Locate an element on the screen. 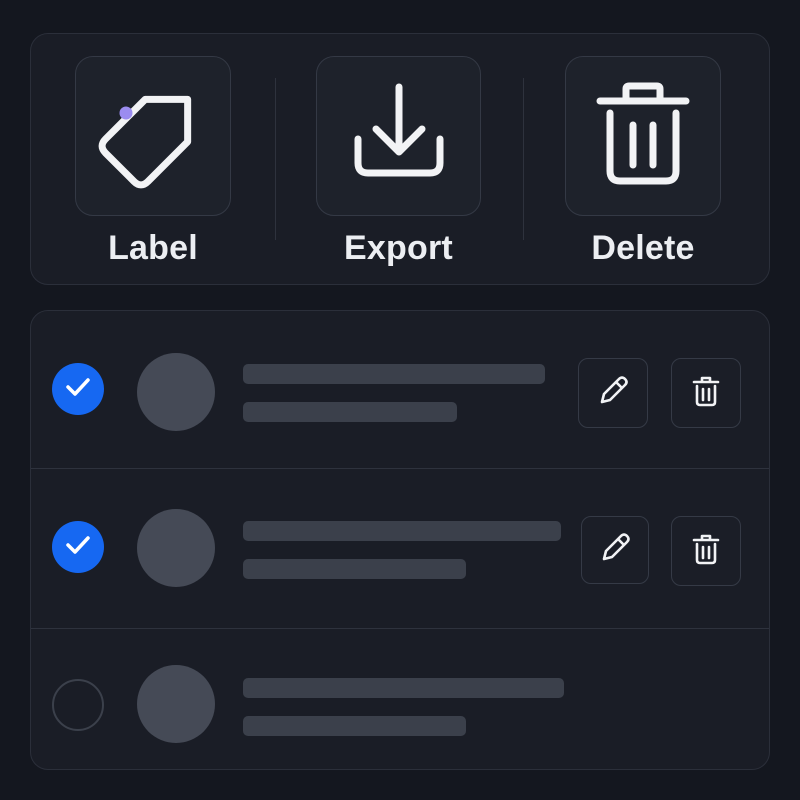 This screenshot has height=800, width=800. export-button-text: Export is located at coordinates (398, 248).